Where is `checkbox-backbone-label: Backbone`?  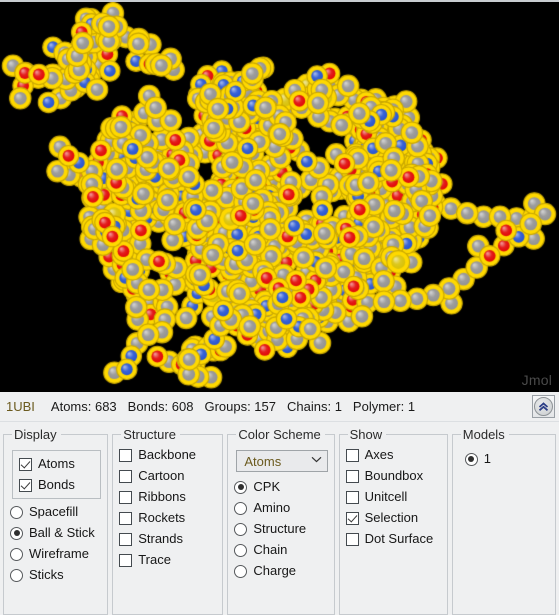
checkbox-backbone-label: Backbone is located at coordinates (167, 454).